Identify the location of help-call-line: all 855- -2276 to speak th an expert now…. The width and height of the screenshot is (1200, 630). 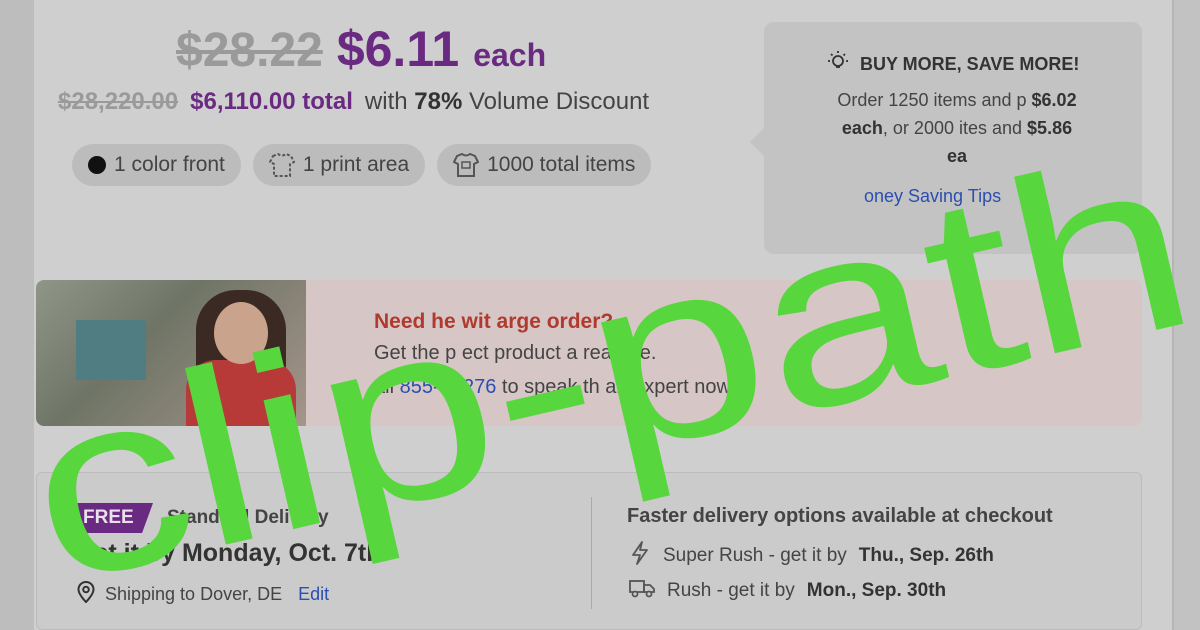
(555, 387).